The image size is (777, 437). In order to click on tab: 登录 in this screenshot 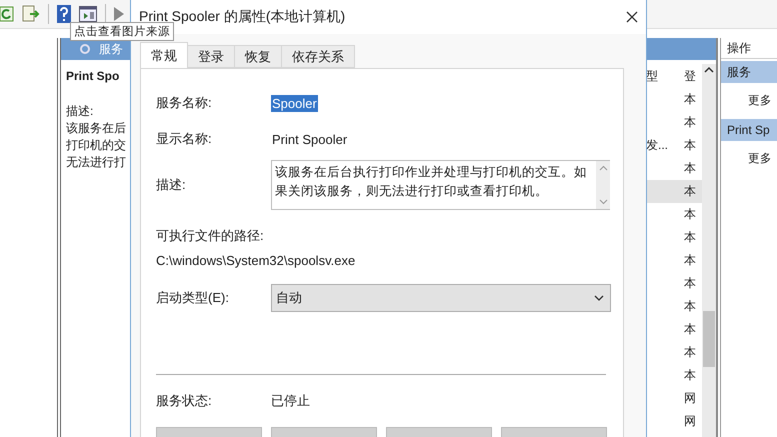, I will do `click(211, 56)`.